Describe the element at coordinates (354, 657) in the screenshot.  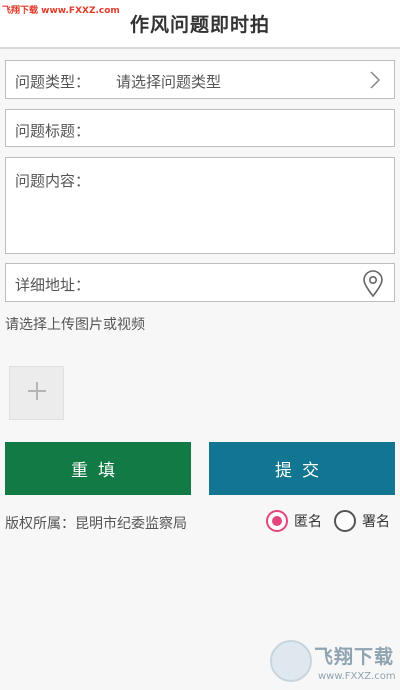
I see `logo-brand: 飞翔下载` at that location.